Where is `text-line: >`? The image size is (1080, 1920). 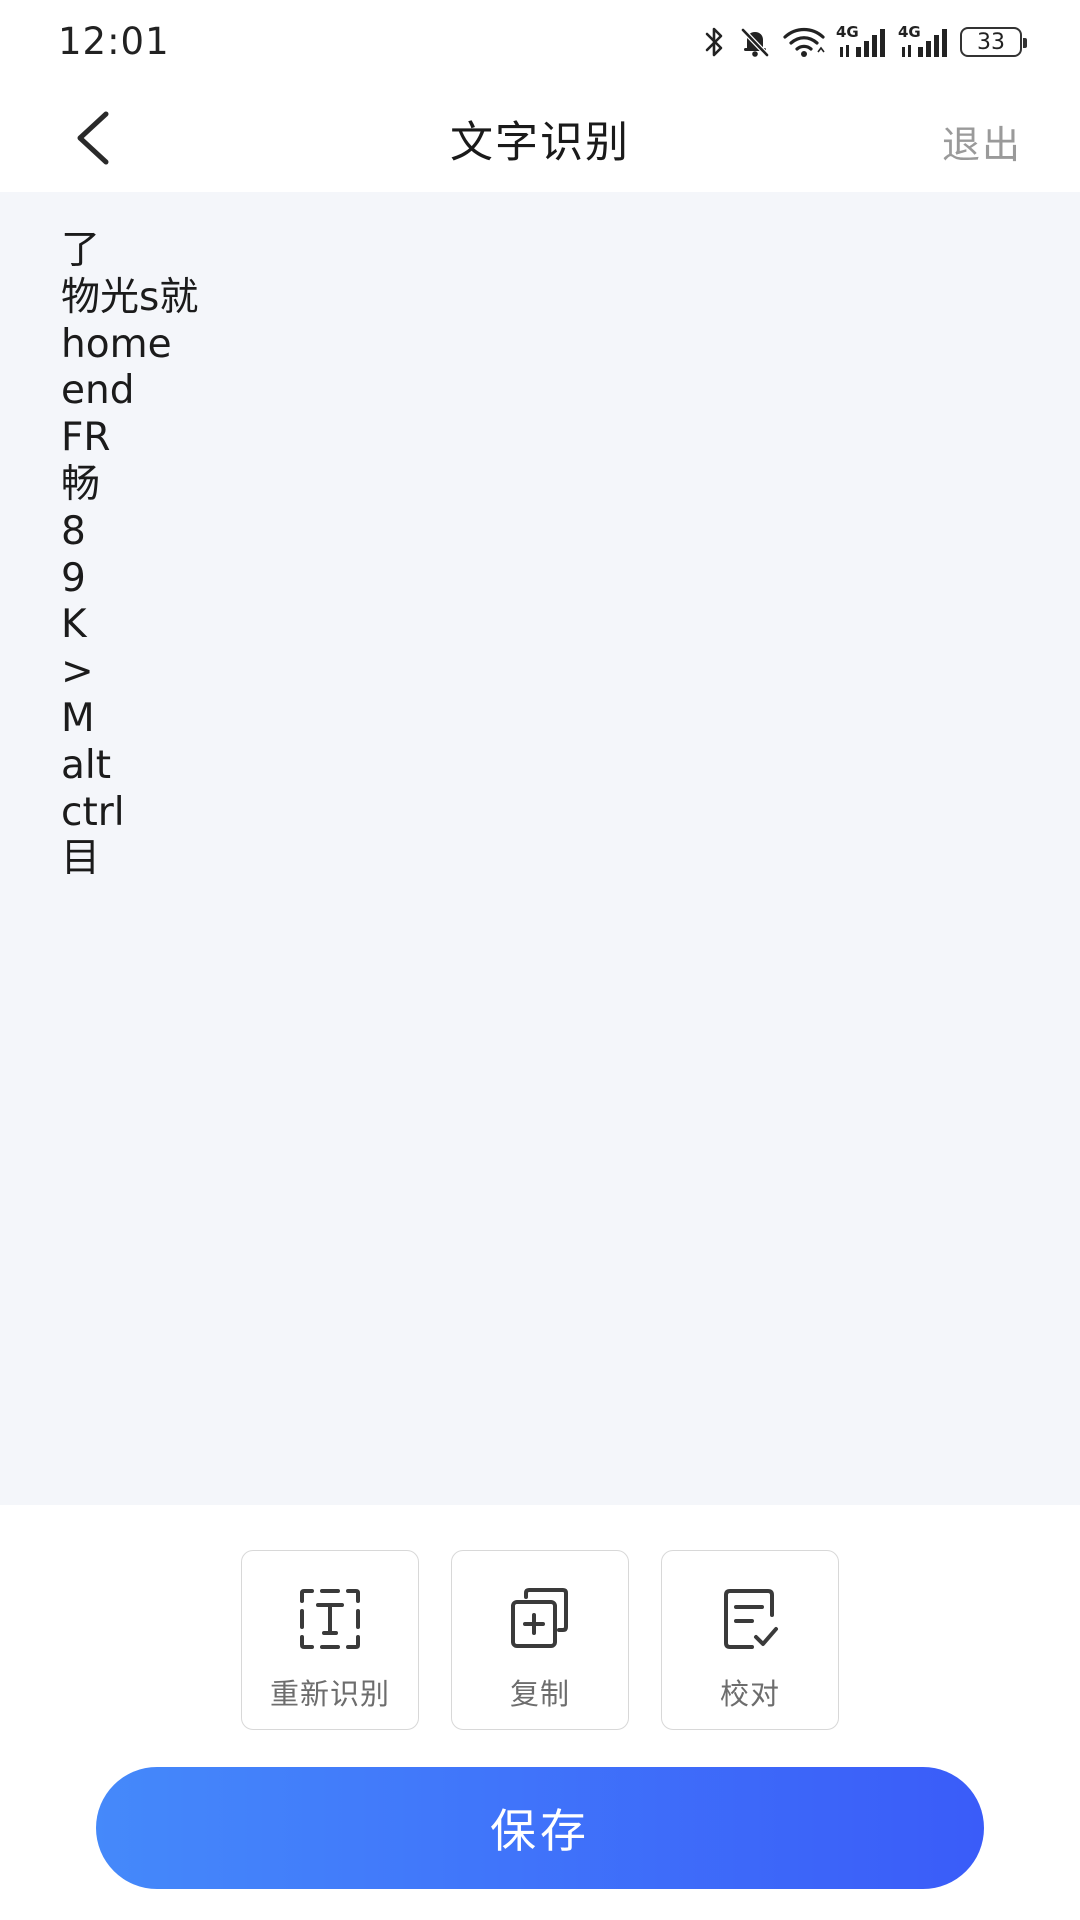
text-line: > is located at coordinates (77, 672).